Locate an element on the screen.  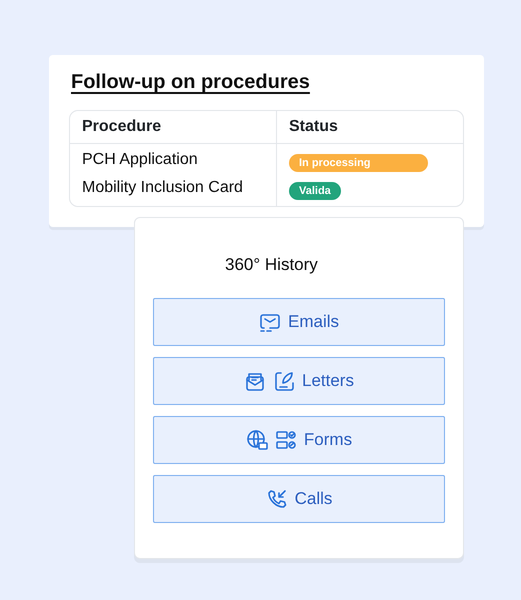
status-badge: Valida is located at coordinates (315, 191).